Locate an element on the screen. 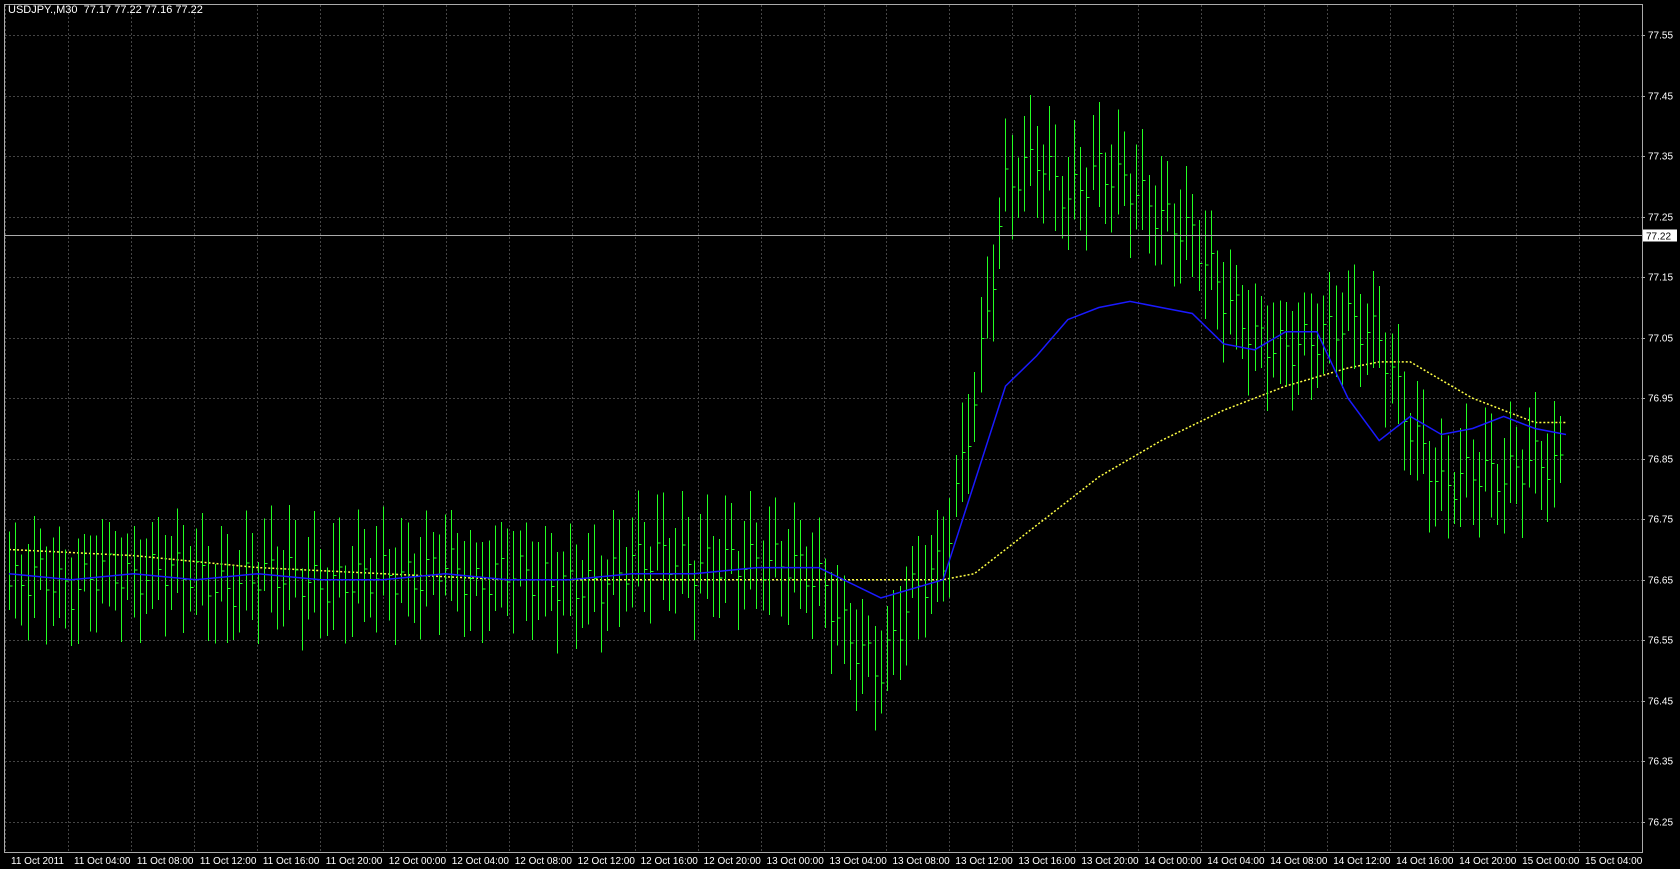 This screenshot has height=869, width=1680. x-tick-label: 12 Oct 04:00 is located at coordinates (481, 861).